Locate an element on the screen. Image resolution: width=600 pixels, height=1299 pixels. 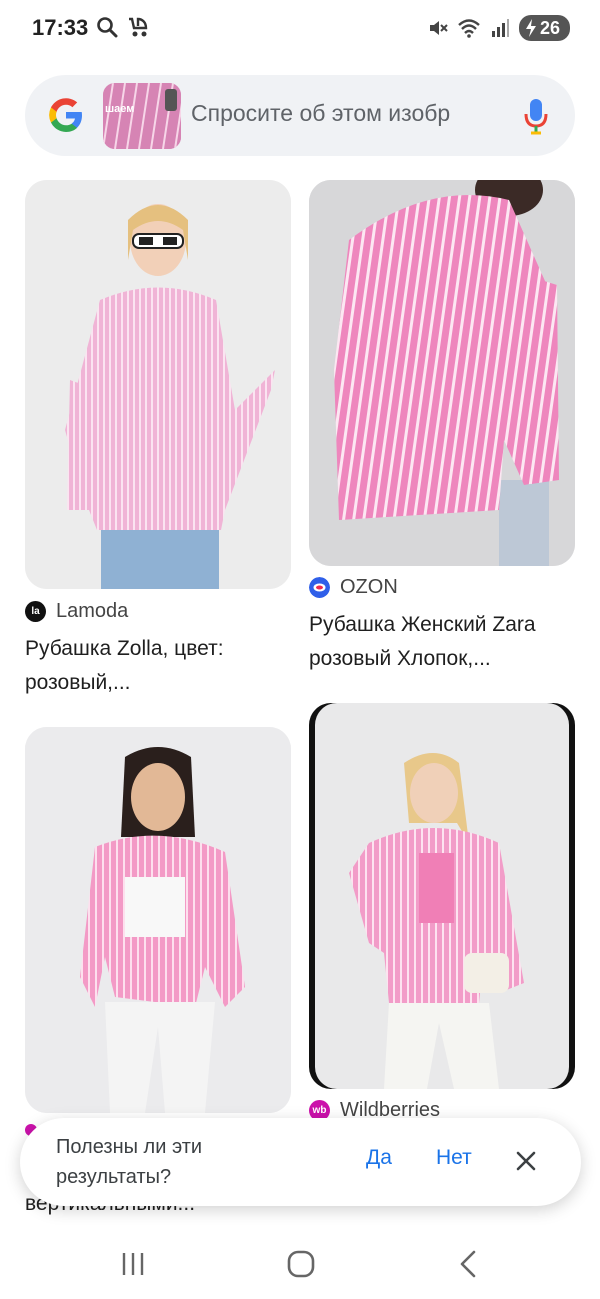
microphone-icon is located at coordinates (536, 116).